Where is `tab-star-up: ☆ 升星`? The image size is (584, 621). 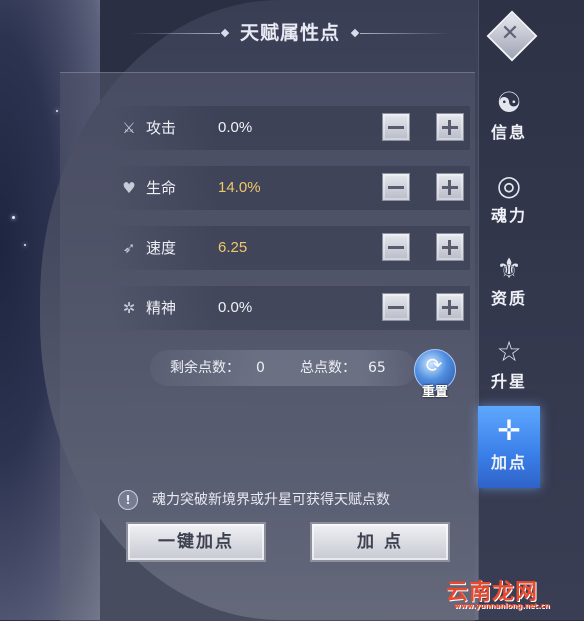 tab-star-up: ☆ 升星 is located at coordinates (509, 368).